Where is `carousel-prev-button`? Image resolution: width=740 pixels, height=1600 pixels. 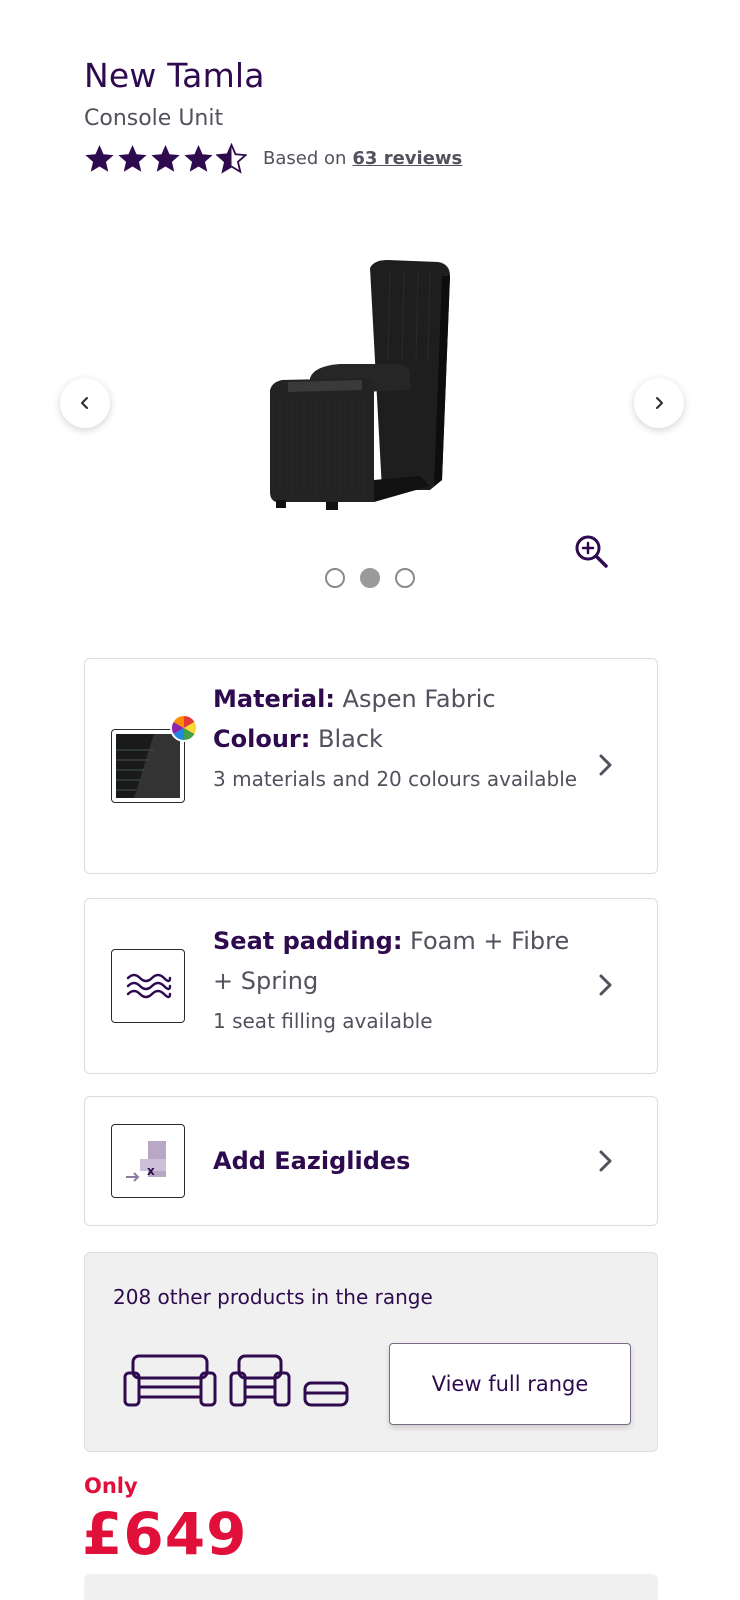
carousel-prev-button is located at coordinates (85, 403).